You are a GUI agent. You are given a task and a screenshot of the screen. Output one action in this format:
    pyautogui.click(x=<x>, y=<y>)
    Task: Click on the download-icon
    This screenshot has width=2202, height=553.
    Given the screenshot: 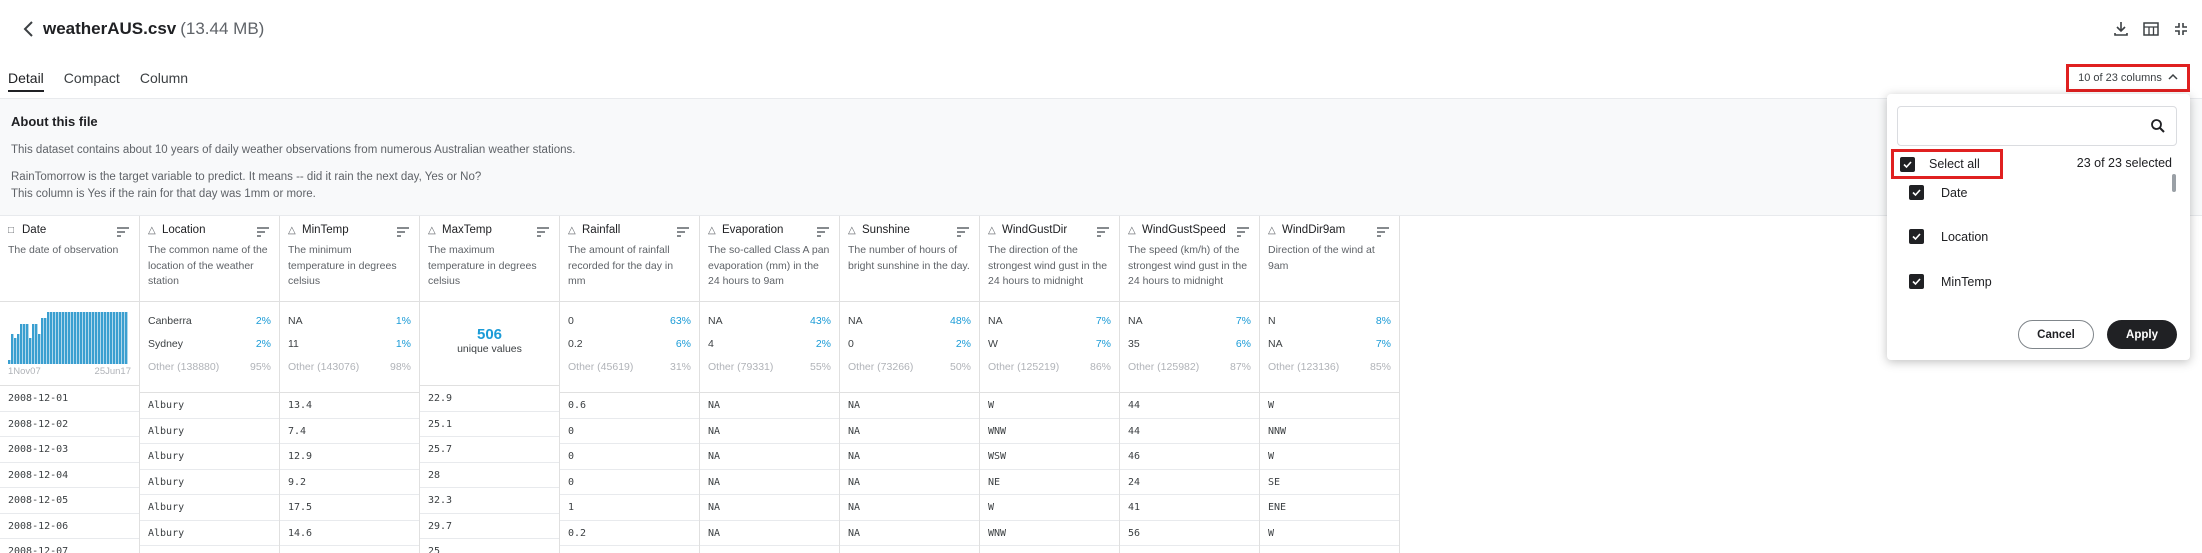 What is the action you would take?
    pyautogui.click(x=2121, y=29)
    